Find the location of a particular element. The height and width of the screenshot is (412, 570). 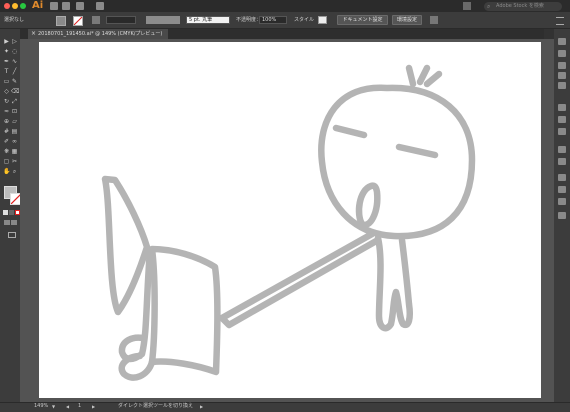

figure-arm is located at coordinates (300, 279).